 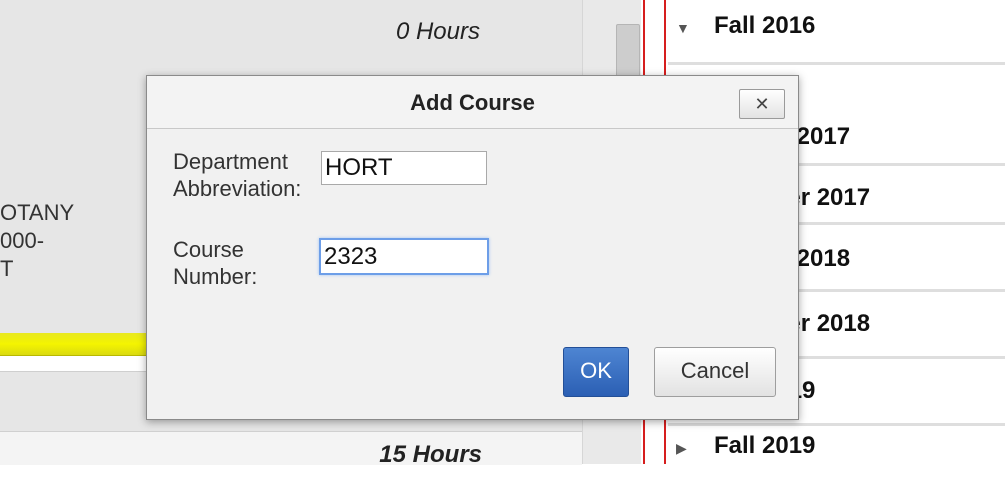 I want to click on dialog-header: Add Course ✕, so click(x=472, y=102).